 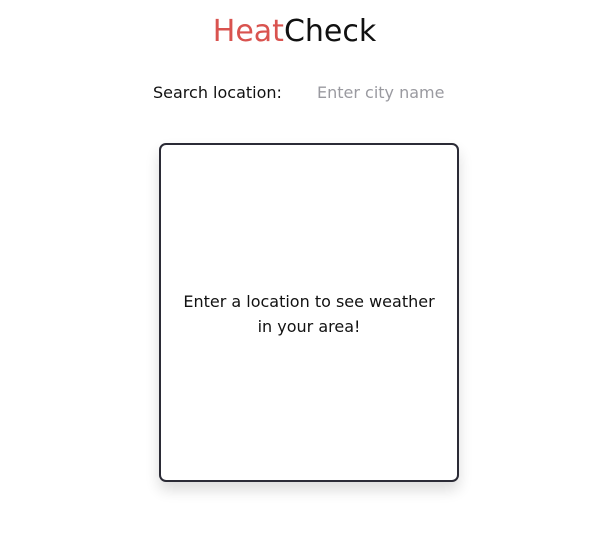 I want to click on search-row: Search location:, so click(x=310, y=92).